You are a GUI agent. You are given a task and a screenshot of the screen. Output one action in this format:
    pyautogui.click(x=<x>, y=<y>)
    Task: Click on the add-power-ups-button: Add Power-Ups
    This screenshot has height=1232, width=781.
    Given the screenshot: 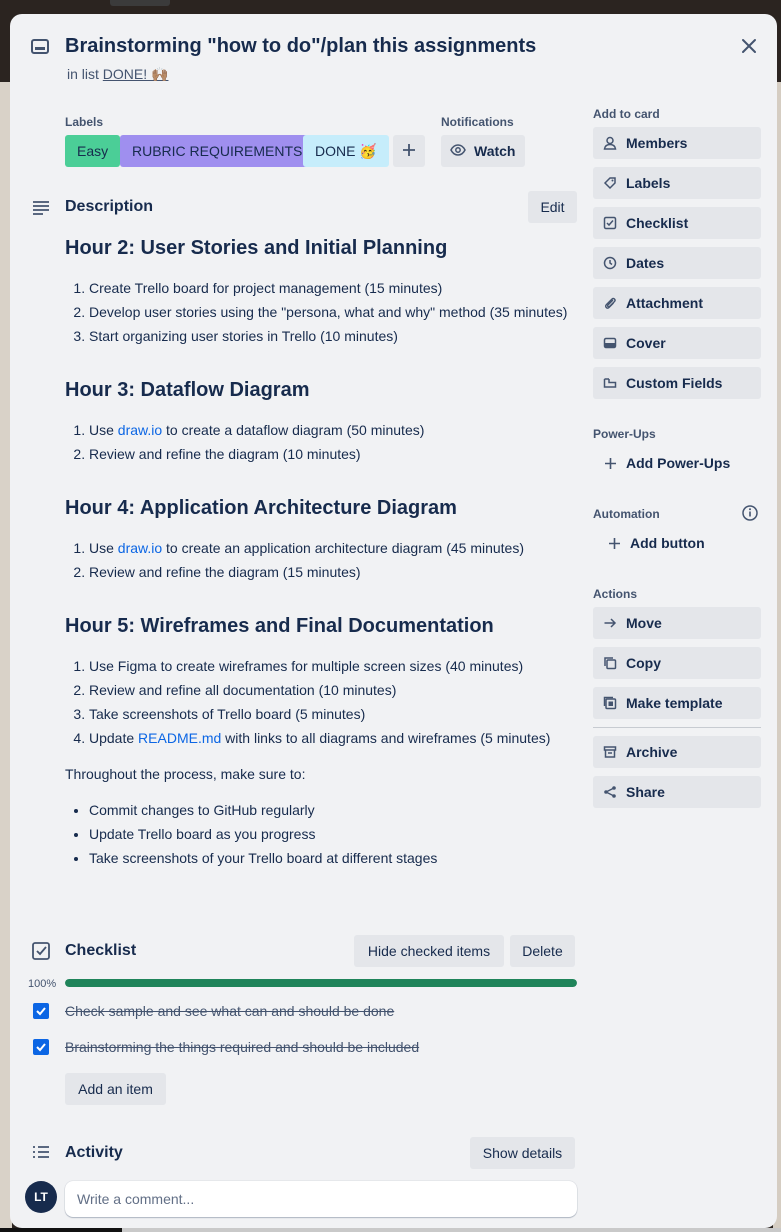 What is the action you would take?
    pyautogui.click(x=677, y=463)
    